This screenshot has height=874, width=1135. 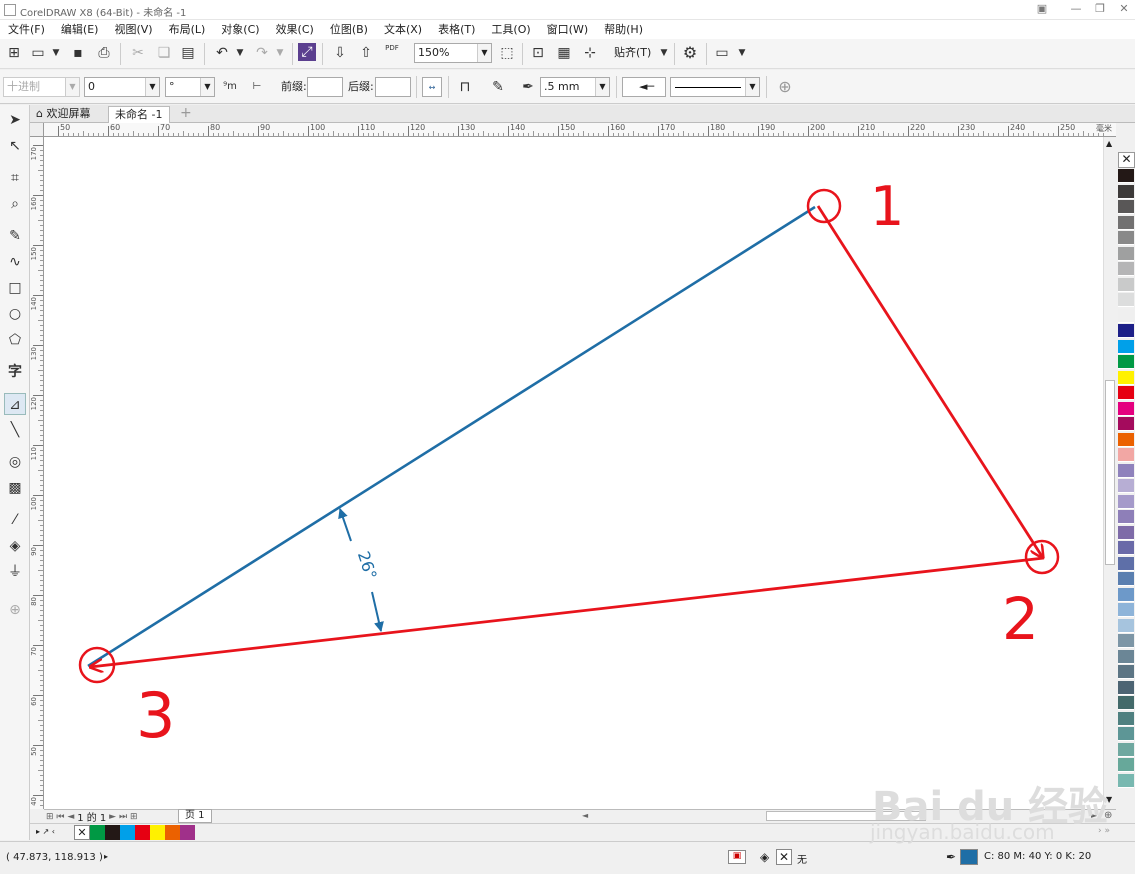 I want to click on snap-to-button: 贴齐(T), so click(x=632, y=53).